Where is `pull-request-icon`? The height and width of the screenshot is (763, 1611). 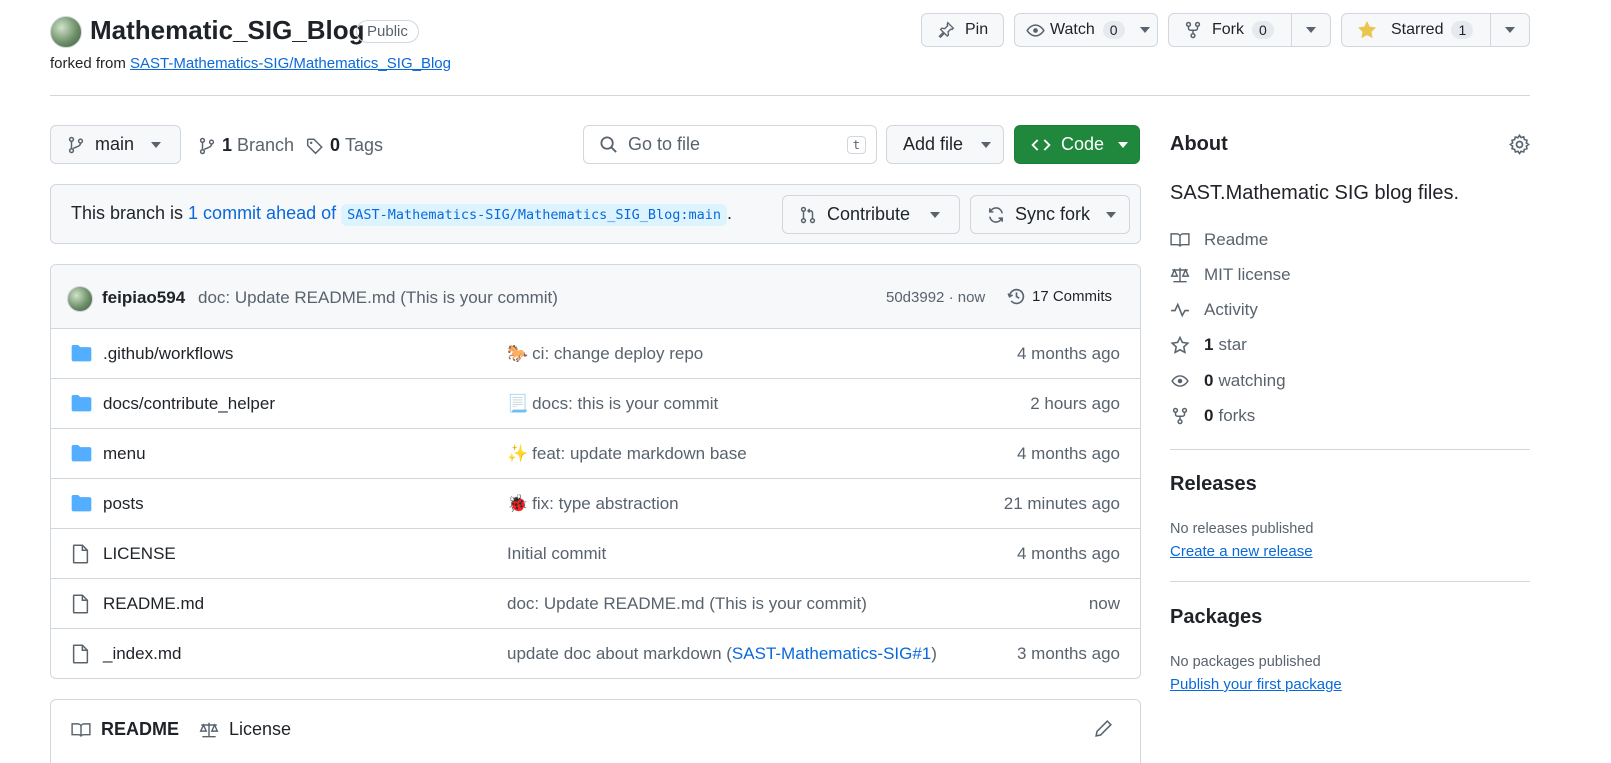
pull-request-icon is located at coordinates (808, 215).